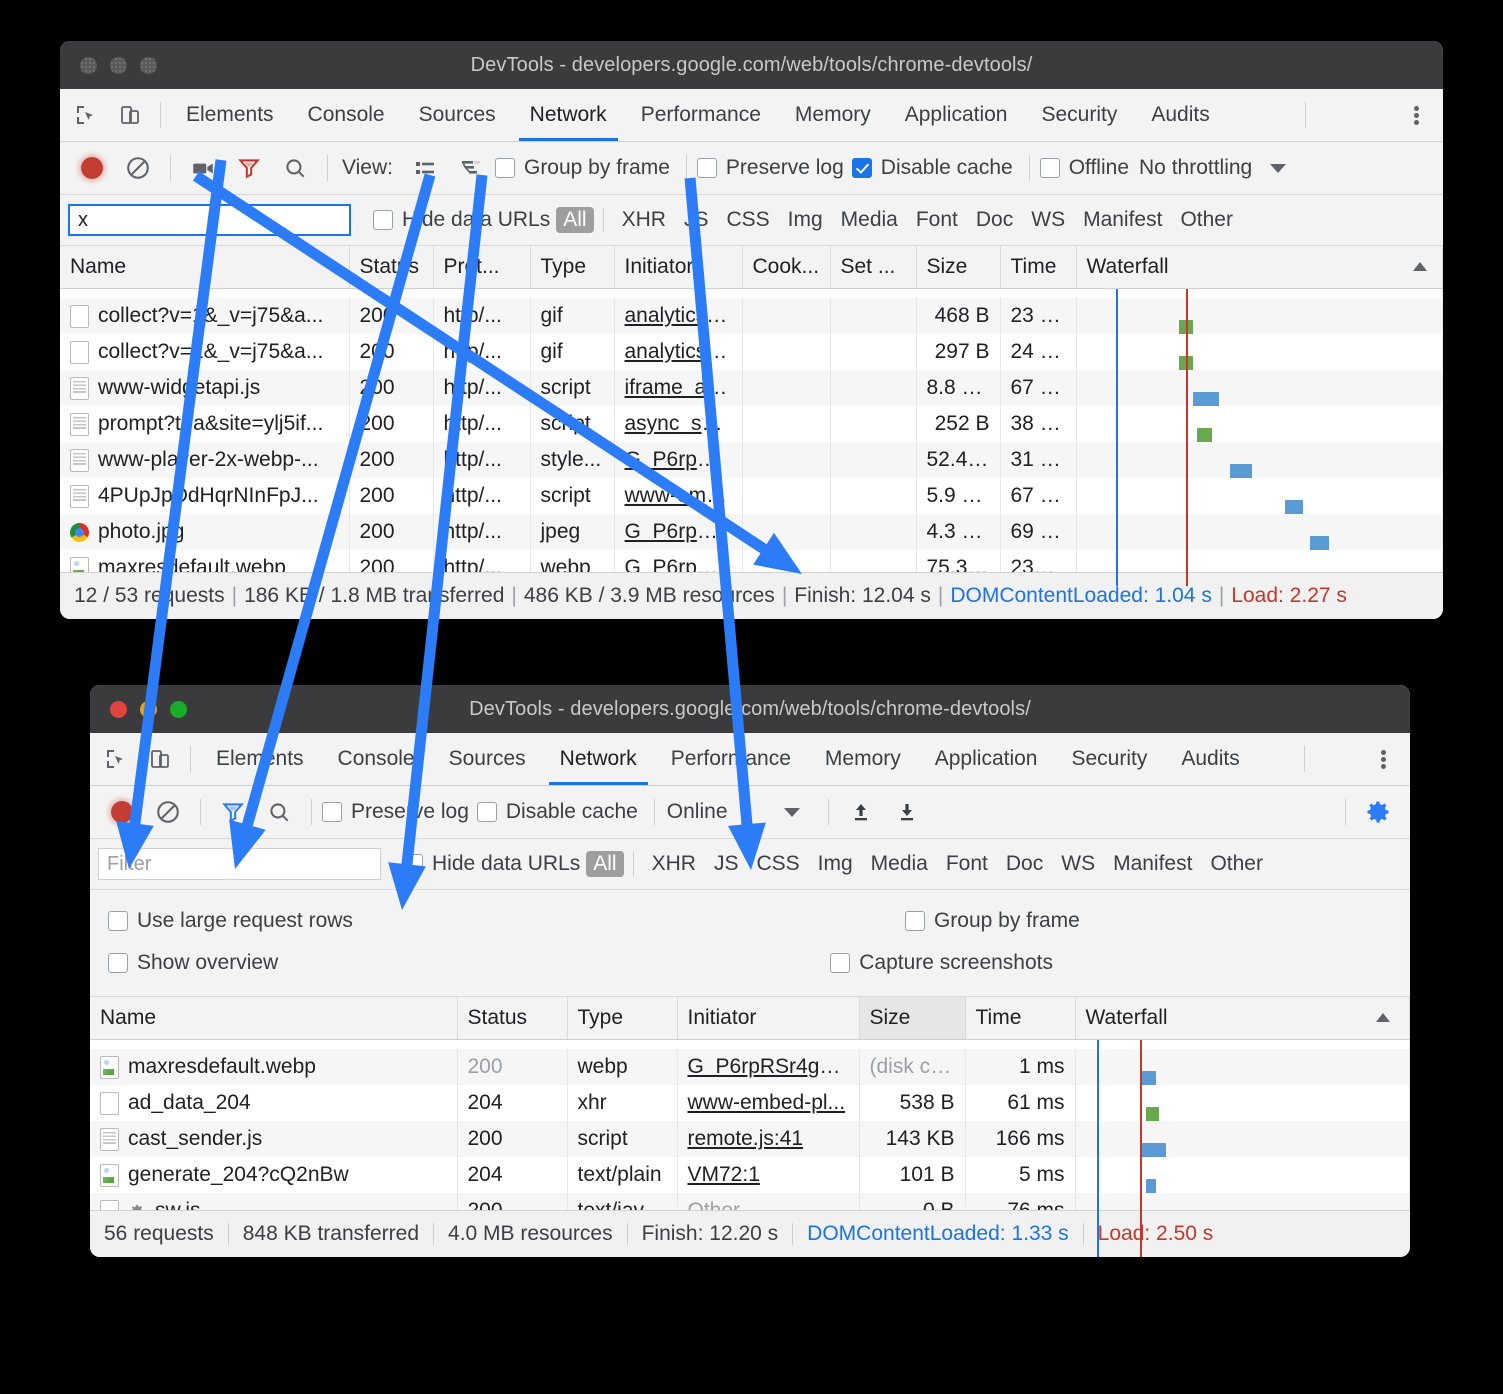  What do you see at coordinates (1152, 864) in the screenshot?
I see `filter-type-manifest: Manifest` at bounding box center [1152, 864].